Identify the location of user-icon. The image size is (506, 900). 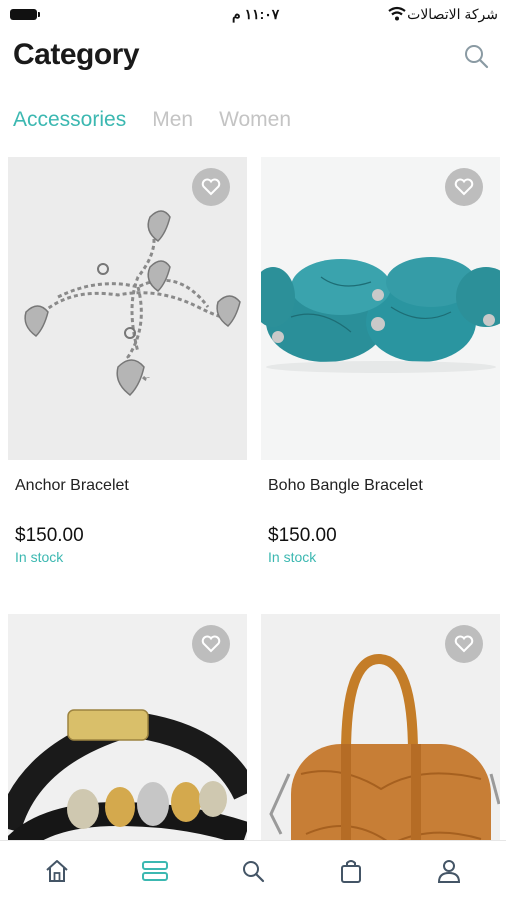
(449, 871).